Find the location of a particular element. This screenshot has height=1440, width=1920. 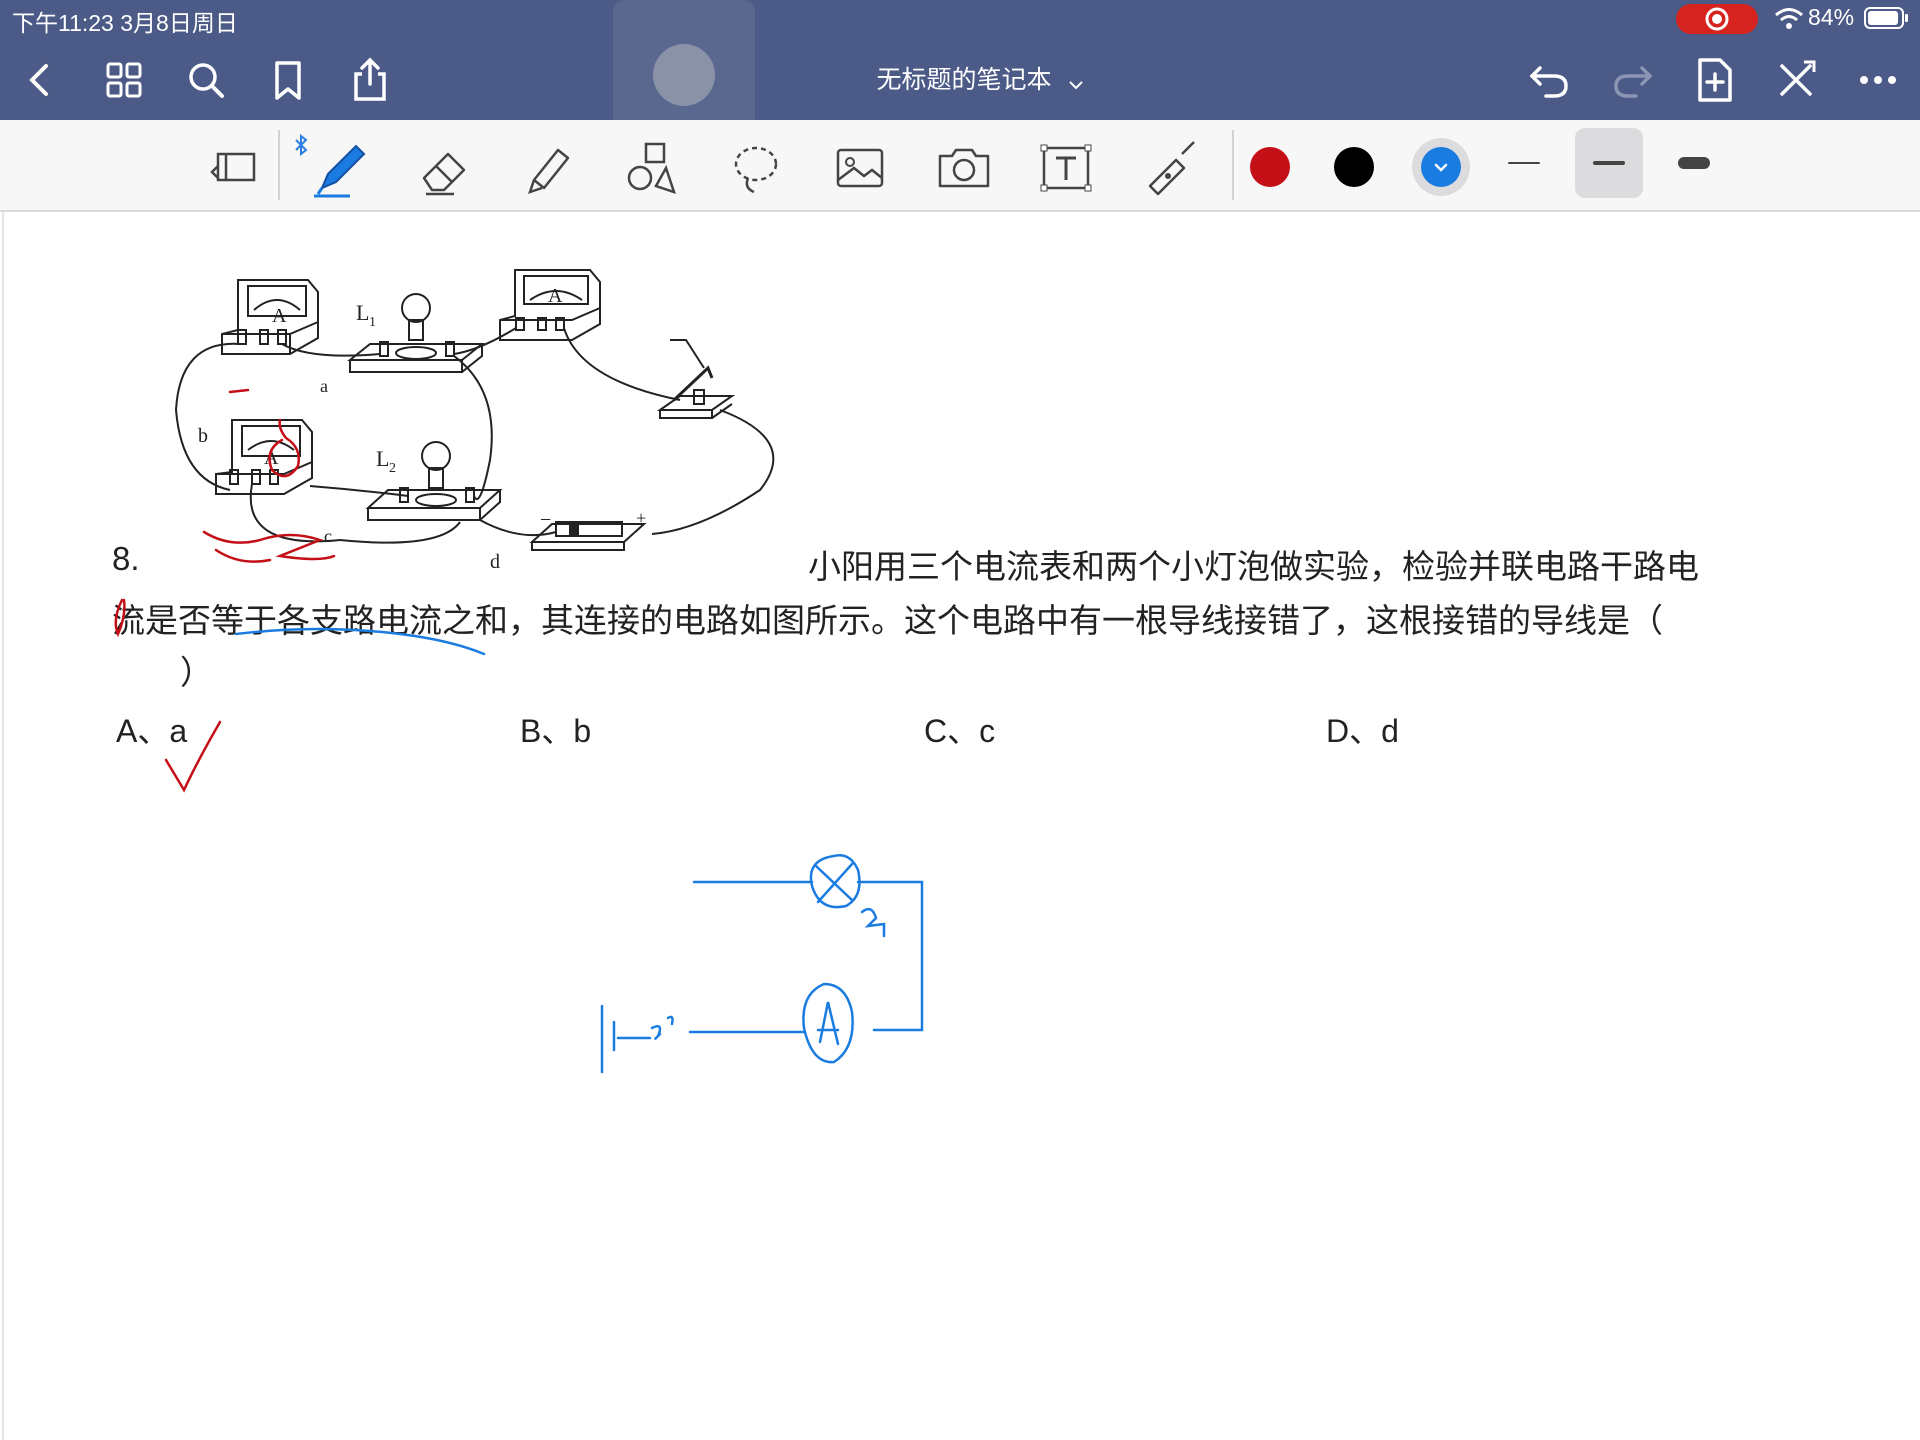

red-dash is located at coordinates (239, 391).